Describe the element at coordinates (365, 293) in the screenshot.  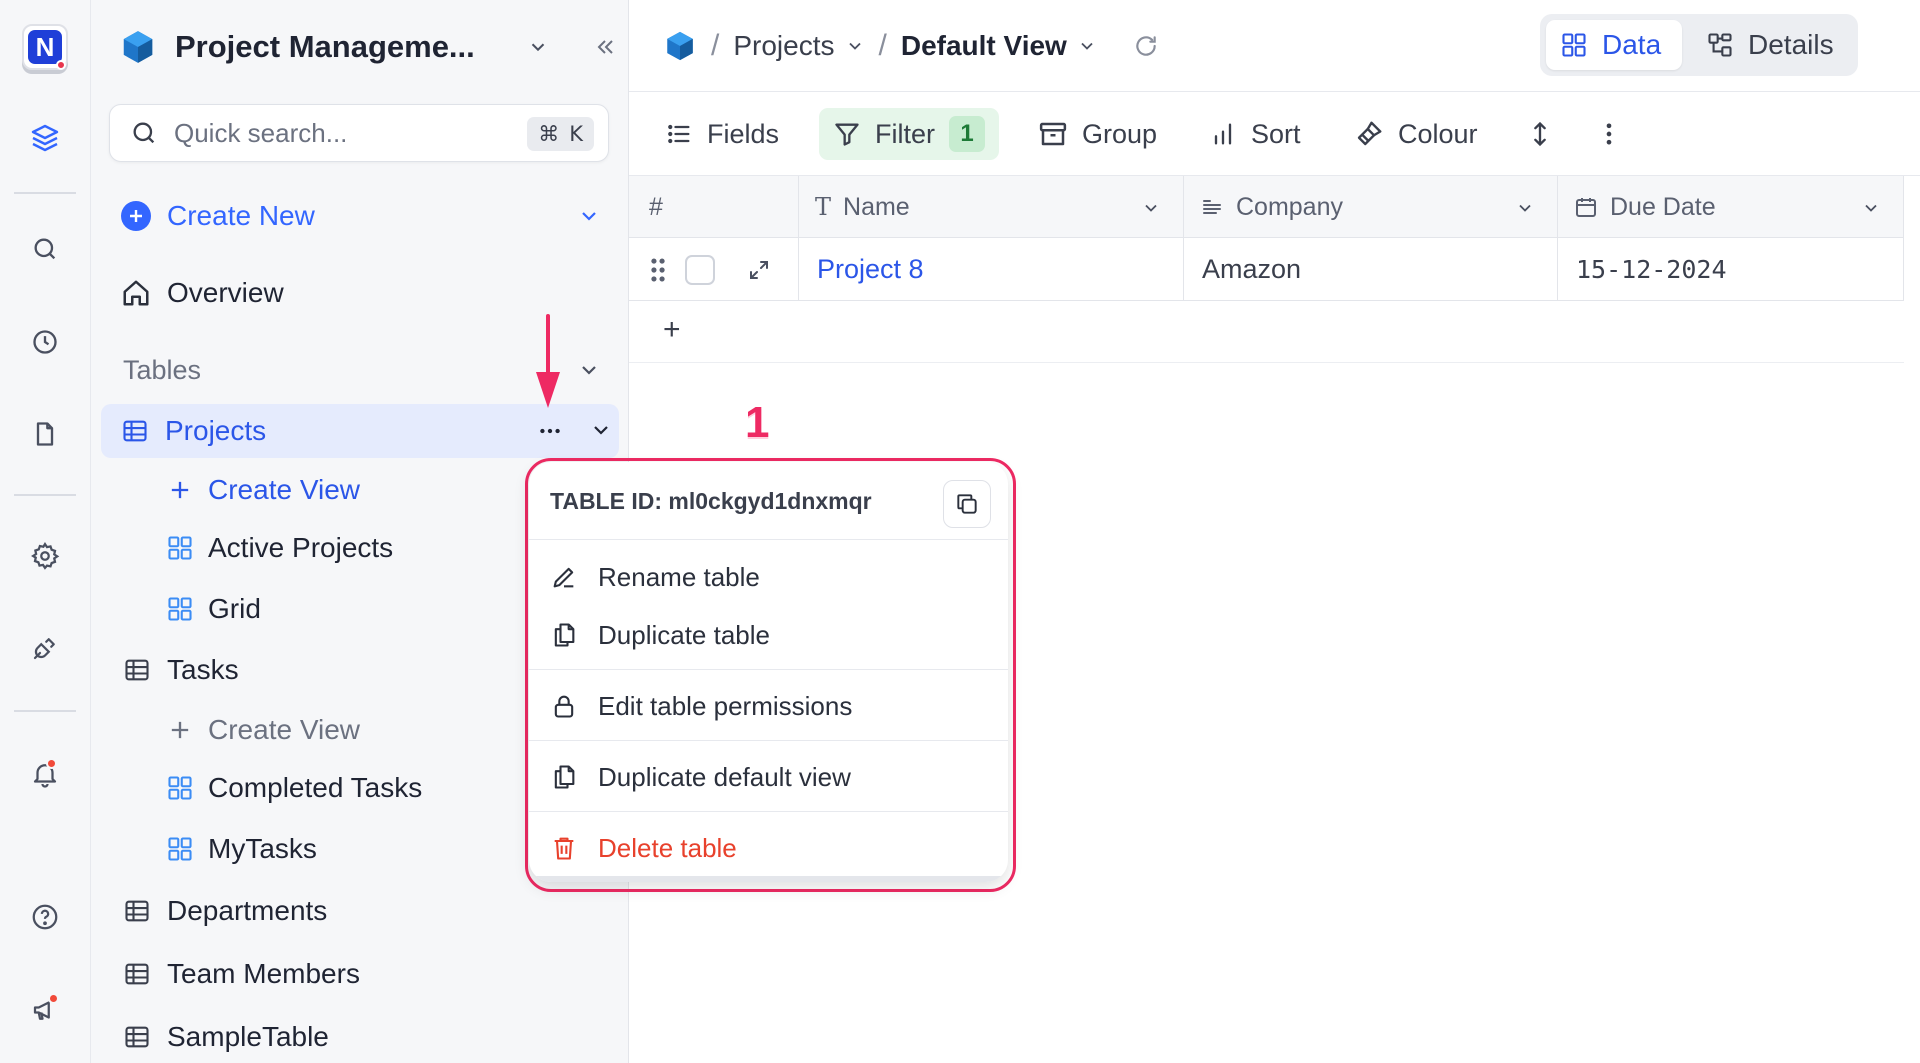
I see `overview-nav-item: Overview` at that location.